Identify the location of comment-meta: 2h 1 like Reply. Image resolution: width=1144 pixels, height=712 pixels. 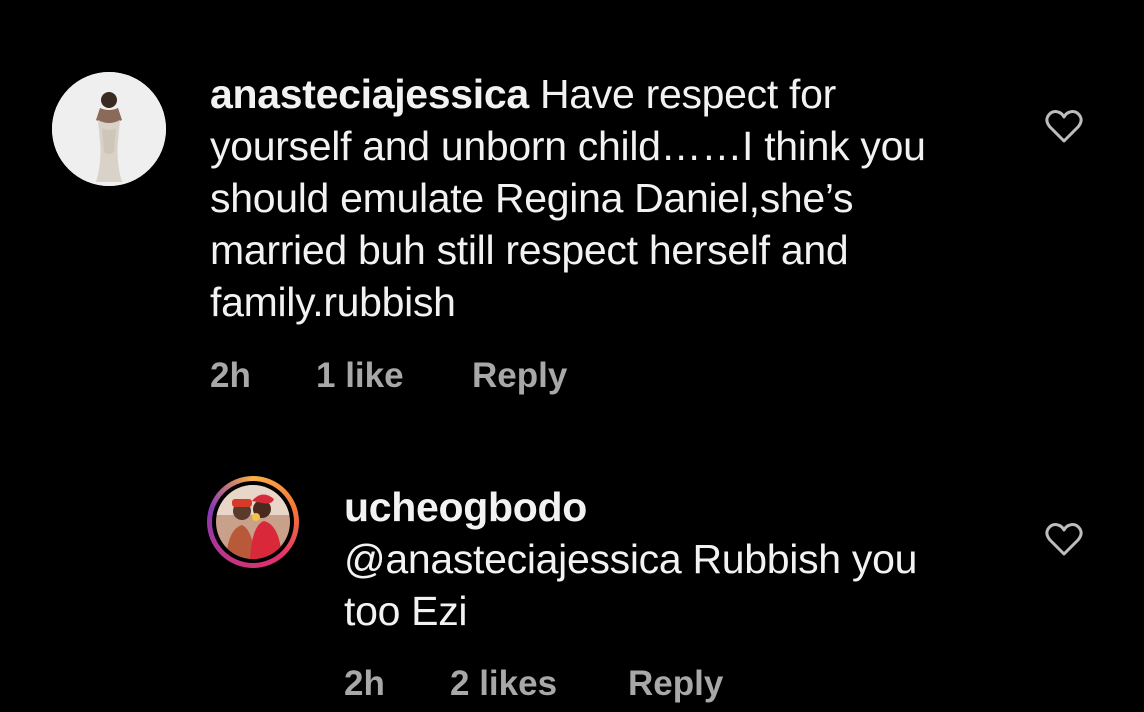
(388, 376).